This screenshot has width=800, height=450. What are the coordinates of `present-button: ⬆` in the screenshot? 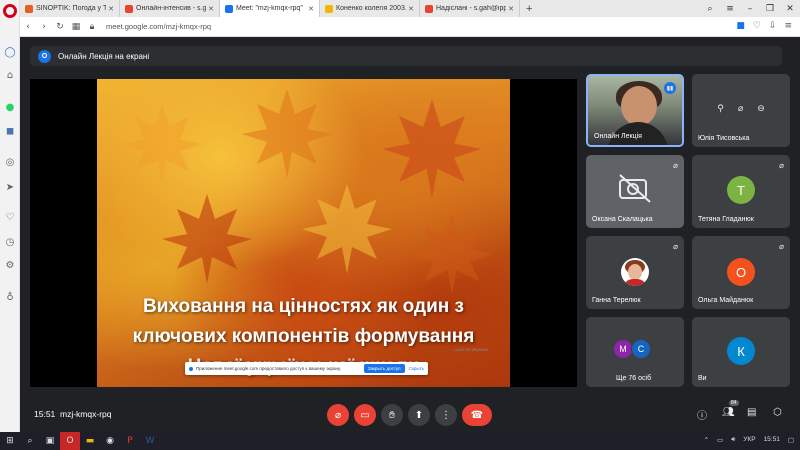 It's located at (419, 415).